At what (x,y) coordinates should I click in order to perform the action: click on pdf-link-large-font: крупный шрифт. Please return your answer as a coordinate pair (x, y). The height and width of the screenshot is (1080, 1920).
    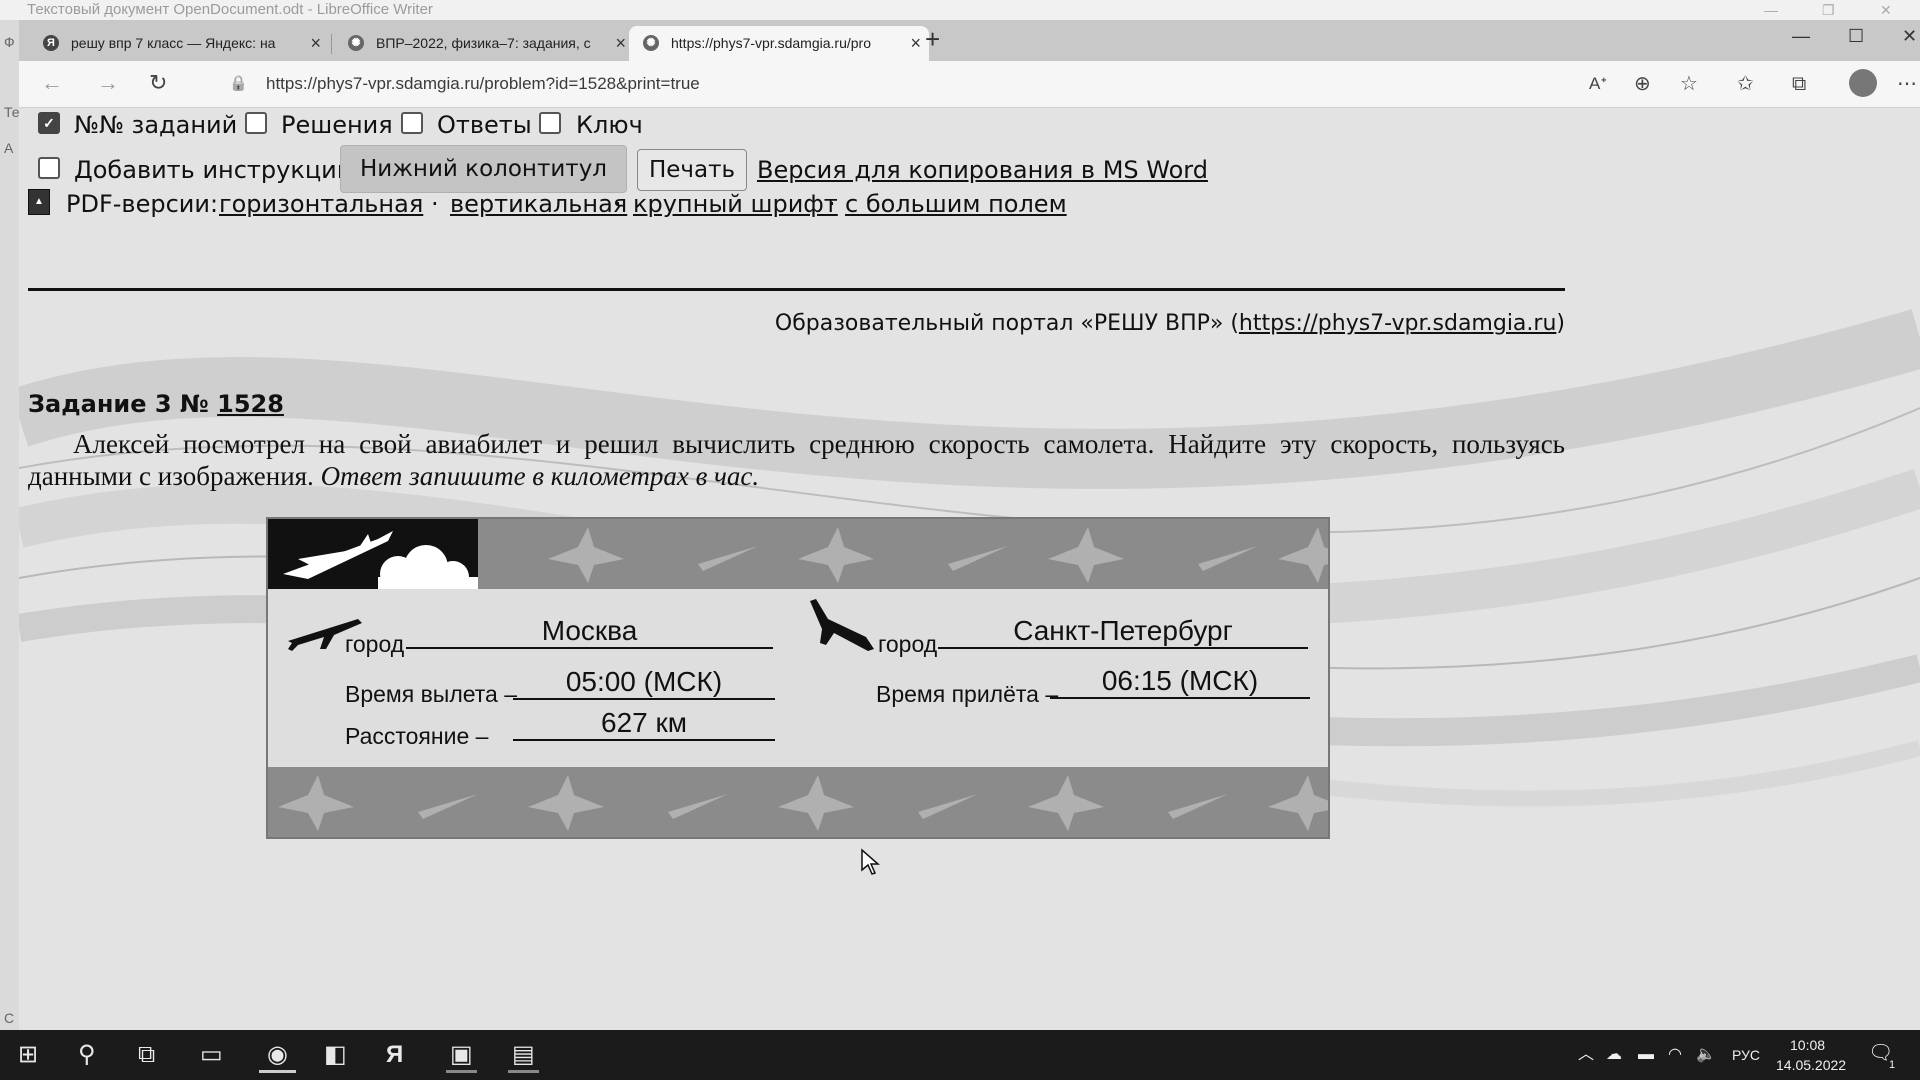
    Looking at the image, I should click on (735, 204).